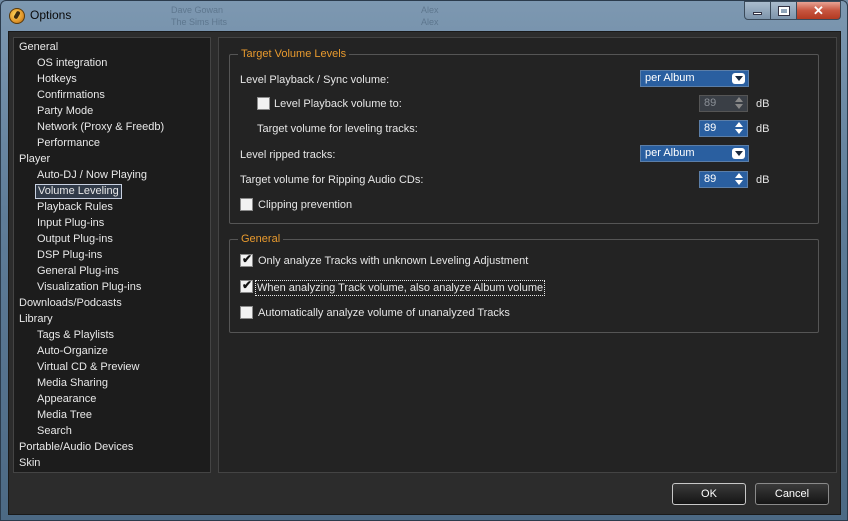 The height and width of the screenshot is (521, 848). What do you see at coordinates (76, 447) in the screenshot?
I see `tree-item-portable-audio-devices: Portable/Audio Devices` at bounding box center [76, 447].